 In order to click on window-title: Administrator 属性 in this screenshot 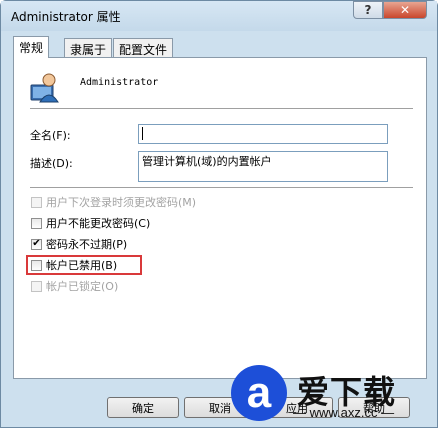, I will do `click(66, 17)`.